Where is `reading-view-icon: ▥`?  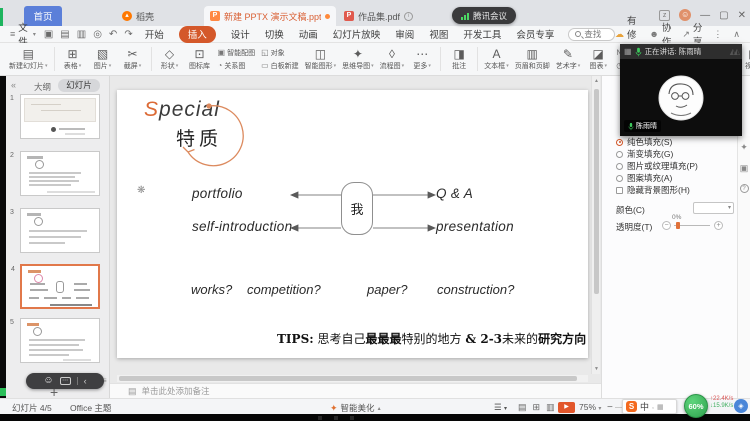
reading-view-icon: ▥ is located at coordinates (550, 407).